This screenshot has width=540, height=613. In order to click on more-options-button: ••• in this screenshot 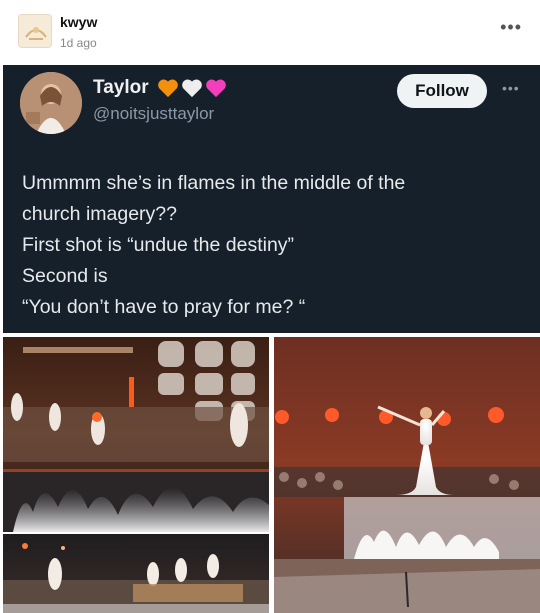, I will do `click(511, 27)`.